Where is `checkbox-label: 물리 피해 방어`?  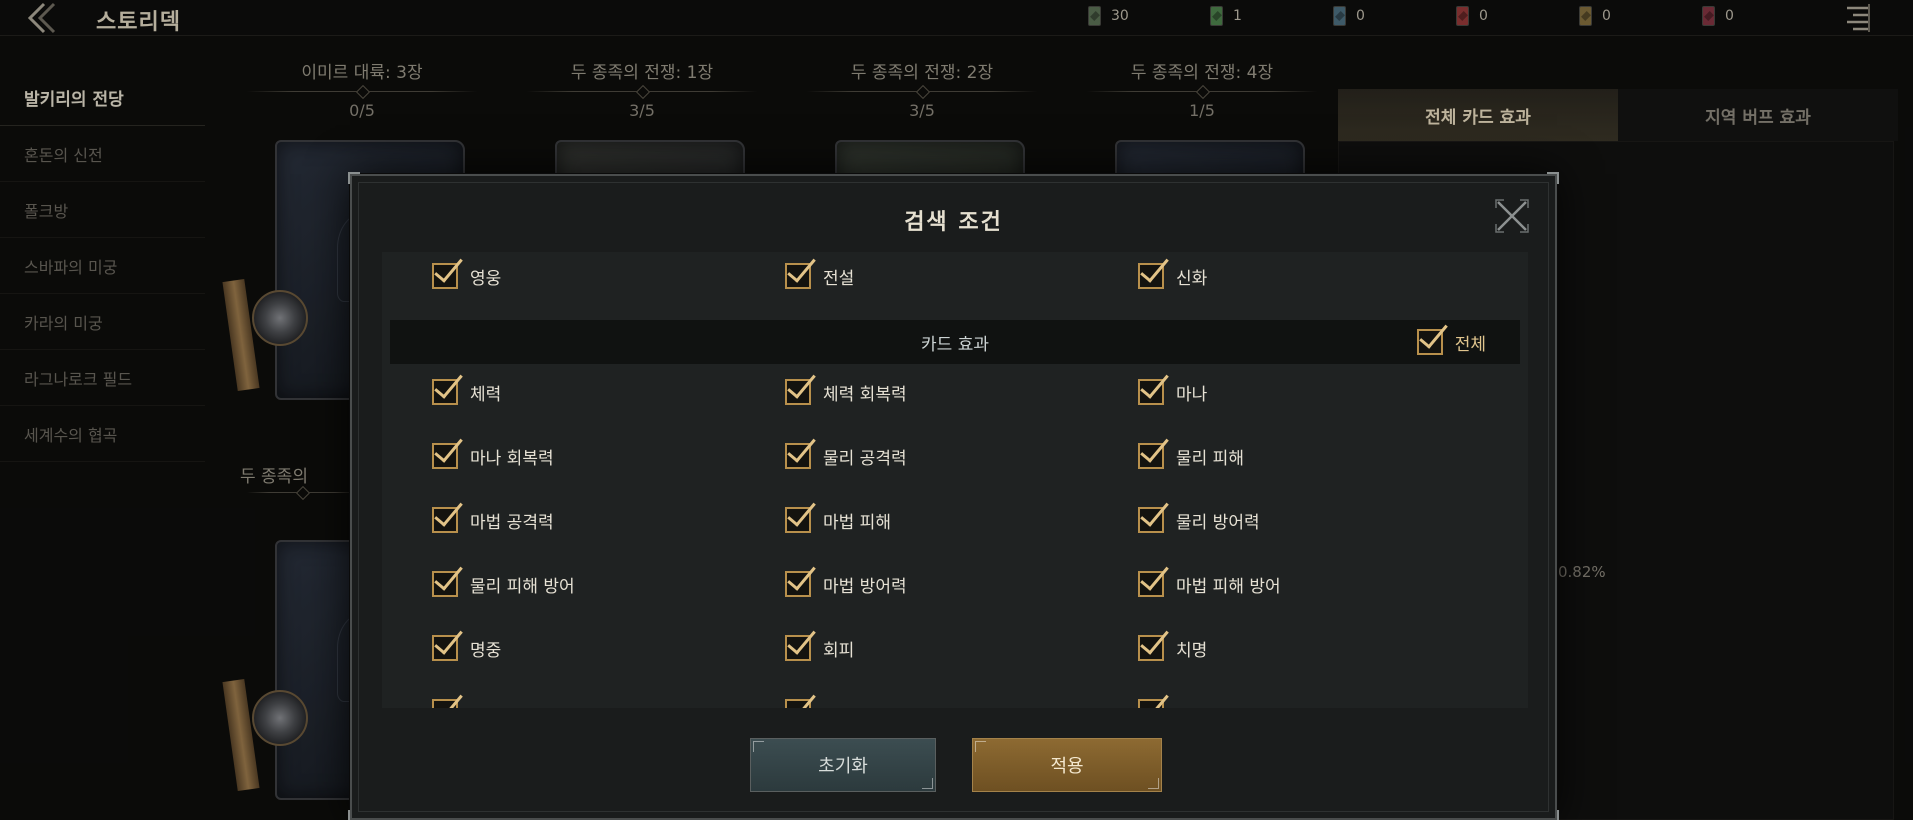
checkbox-label: 물리 피해 방어 is located at coordinates (522, 586).